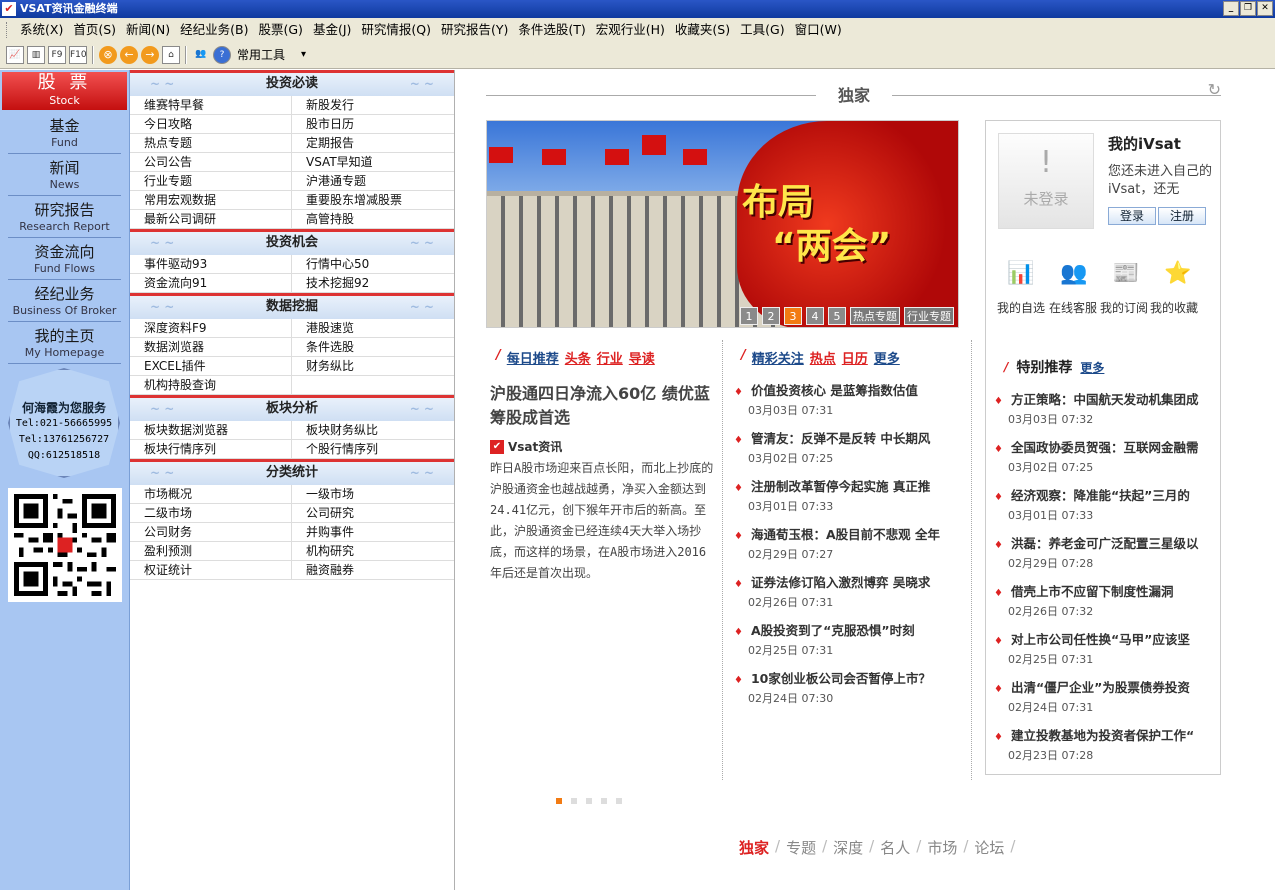 This screenshot has height=890, width=1275. Describe the element at coordinates (1074, 274) in the screenshot. I see `online-service-icon: 👥` at that location.